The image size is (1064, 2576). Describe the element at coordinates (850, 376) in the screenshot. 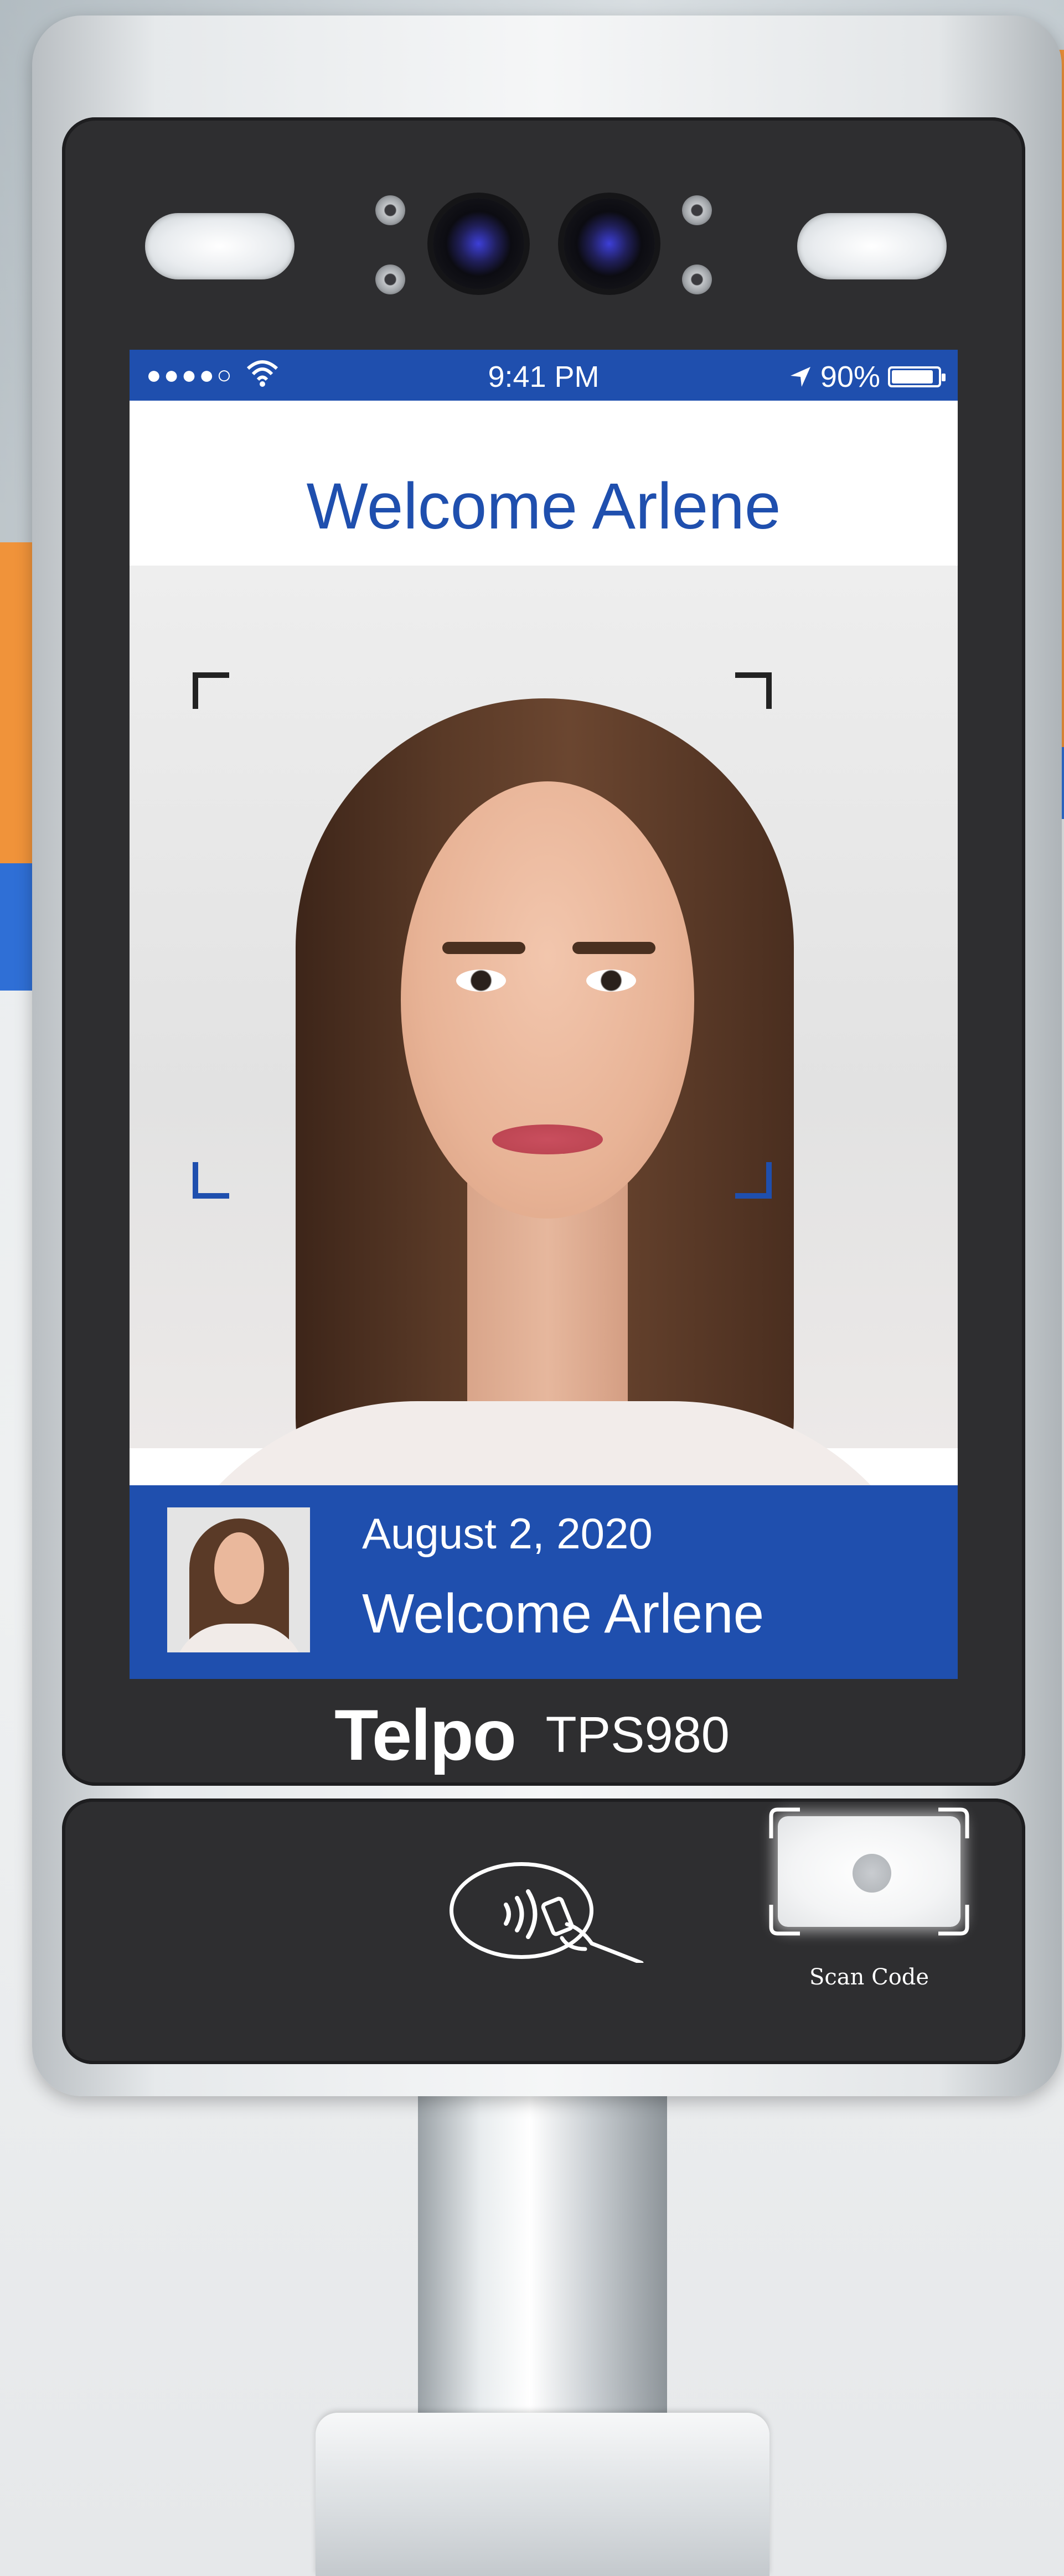

I see `battery-percent: 90%` at that location.